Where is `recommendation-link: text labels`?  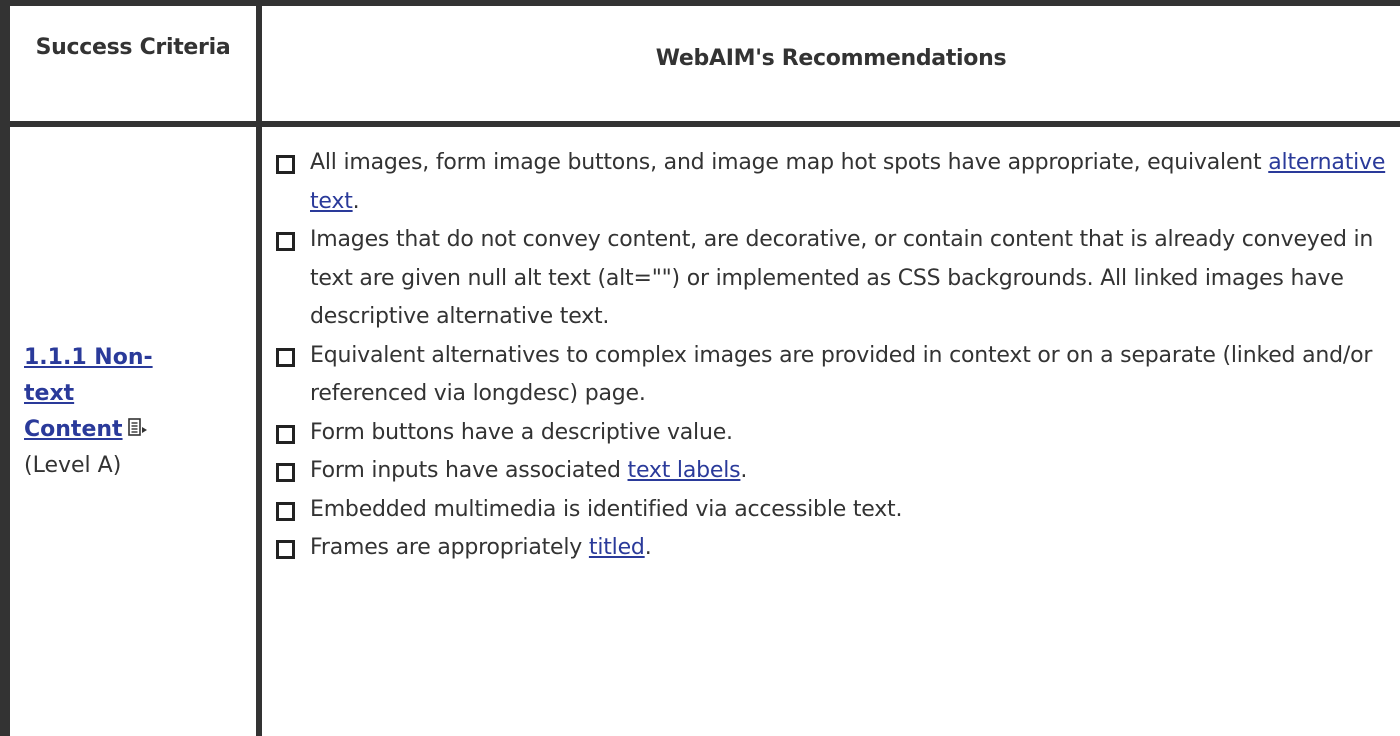
recommendation-link: text labels is located at coordinates (684, 470).